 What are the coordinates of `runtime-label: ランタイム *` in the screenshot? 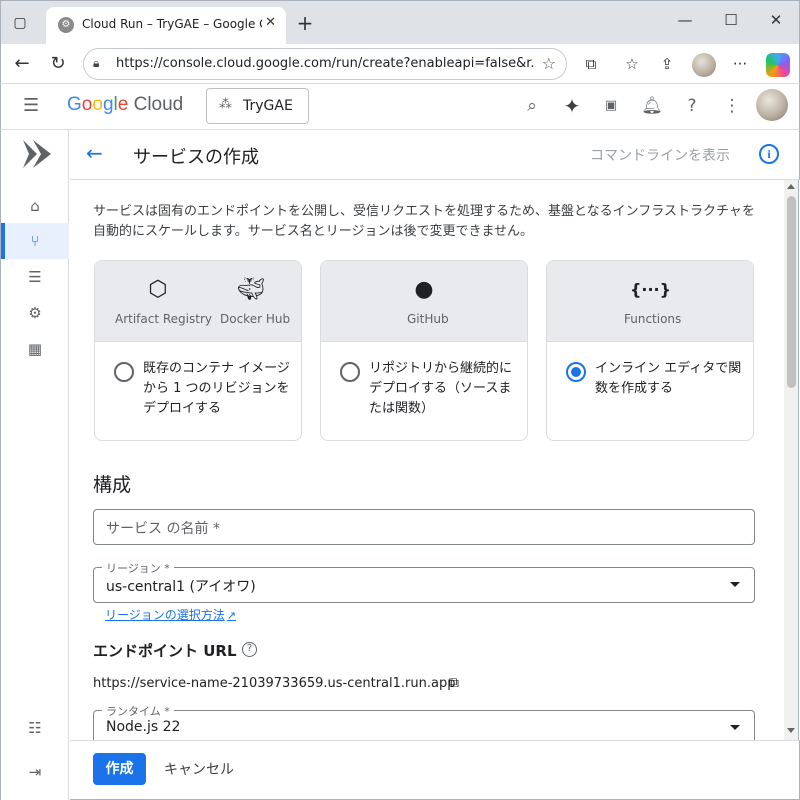 It's located at (138, 711).